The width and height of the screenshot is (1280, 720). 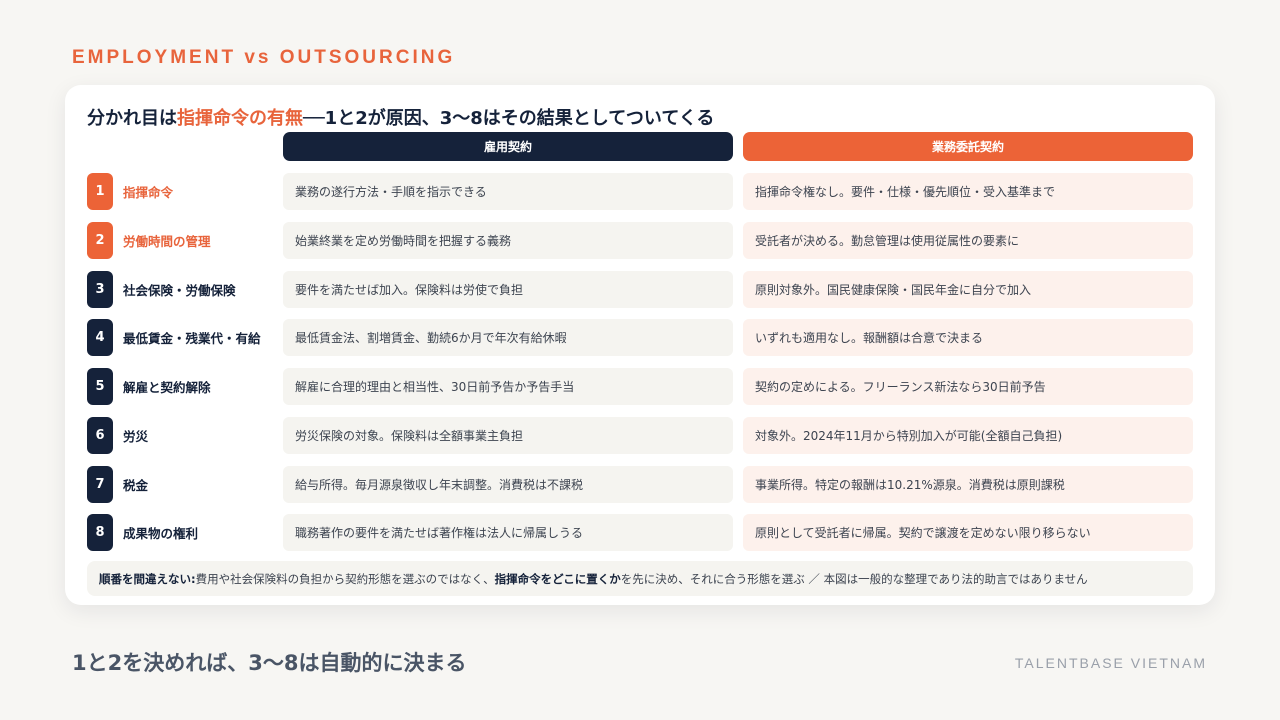 I want to click on row-label: 社会保険・労働保険, so click(x=179, y=290).